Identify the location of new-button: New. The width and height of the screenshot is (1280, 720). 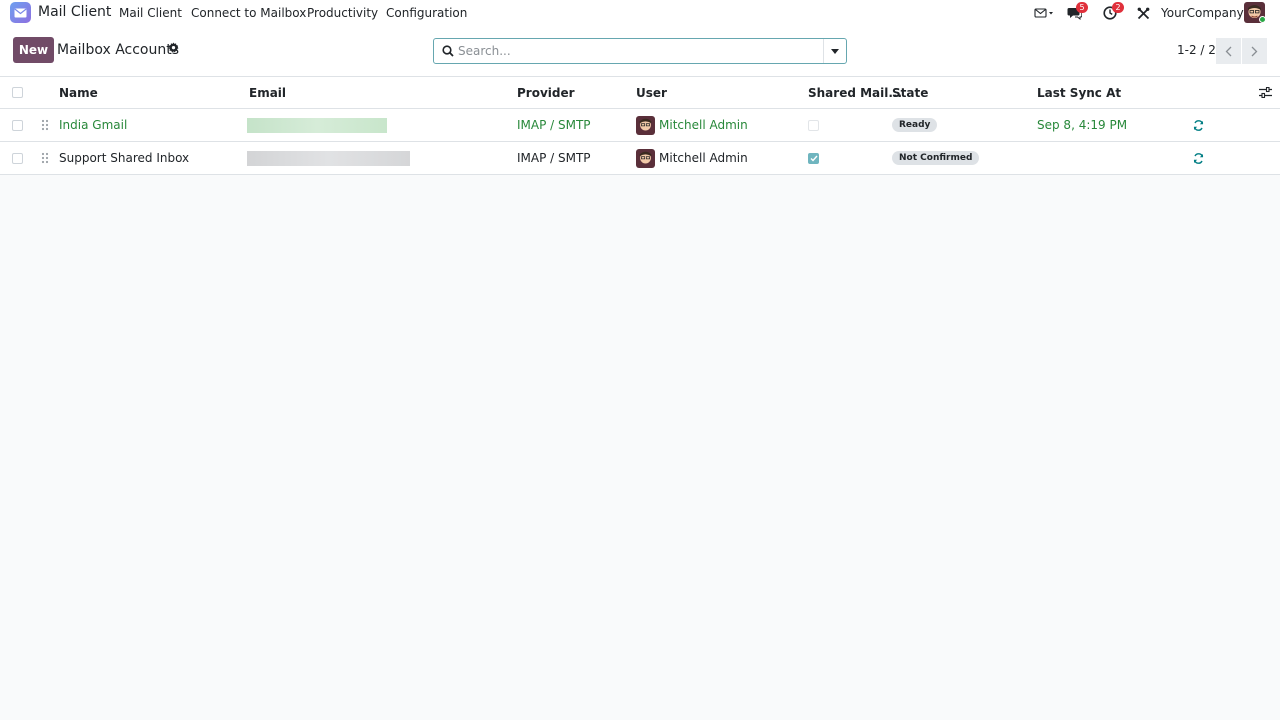
(33, 50).